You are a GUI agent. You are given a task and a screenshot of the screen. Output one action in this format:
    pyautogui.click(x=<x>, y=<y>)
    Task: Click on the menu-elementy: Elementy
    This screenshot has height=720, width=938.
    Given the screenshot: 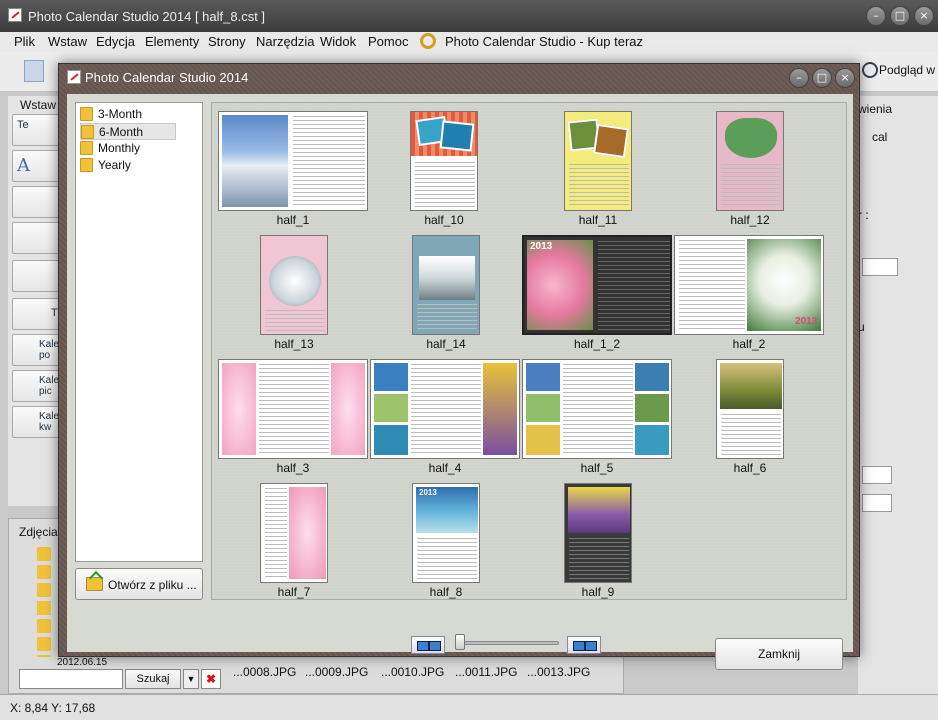 What is the action you would take?
    pyautogui.click(x=172, y=41)
    